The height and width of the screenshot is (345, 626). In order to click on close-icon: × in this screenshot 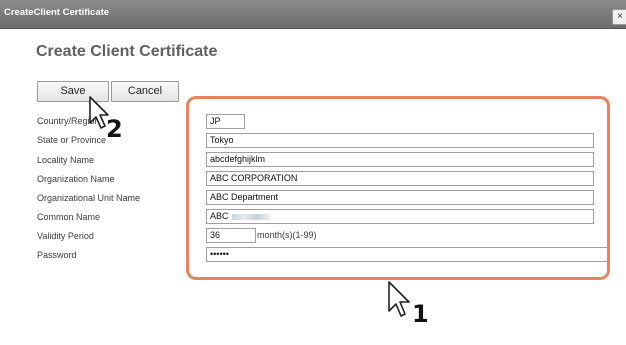, I will do `click(619, 17)`.